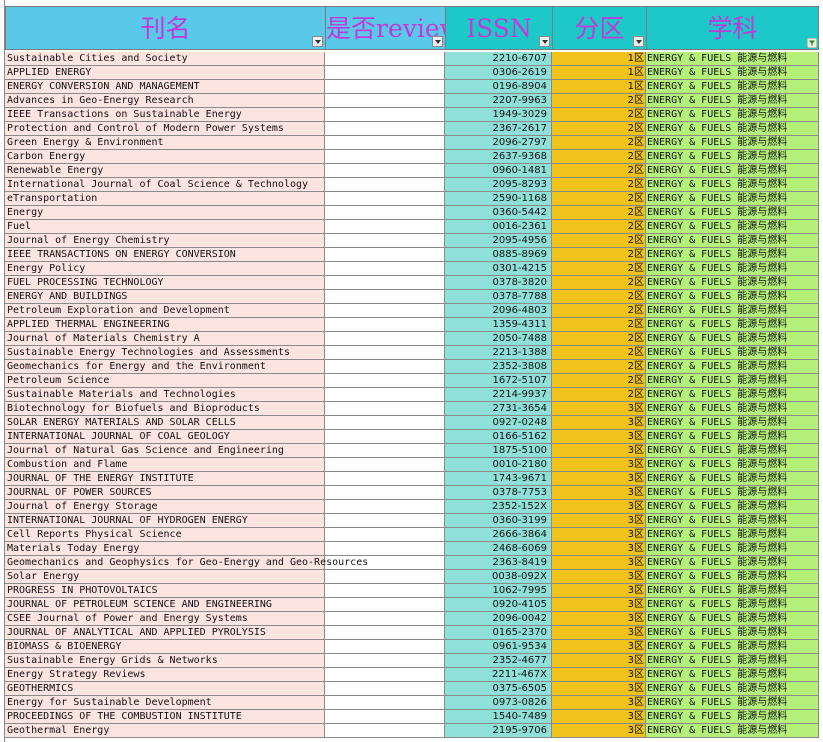  What do you see at coordinates (498, 325) in the screenshot?
I see `cell-issn: 1359-4311` at bounding box center [498, 325].